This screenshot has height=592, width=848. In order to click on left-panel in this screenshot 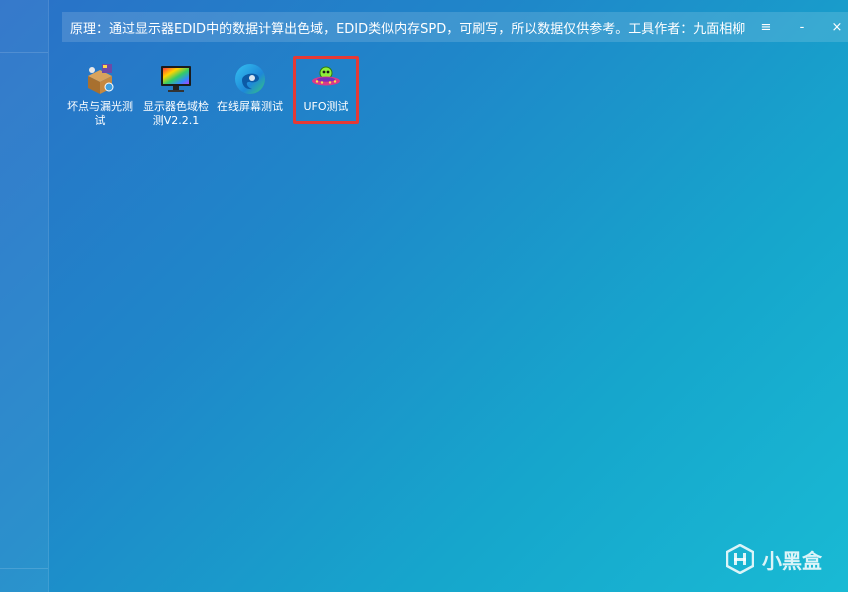, I will do `click(24, 296)`.